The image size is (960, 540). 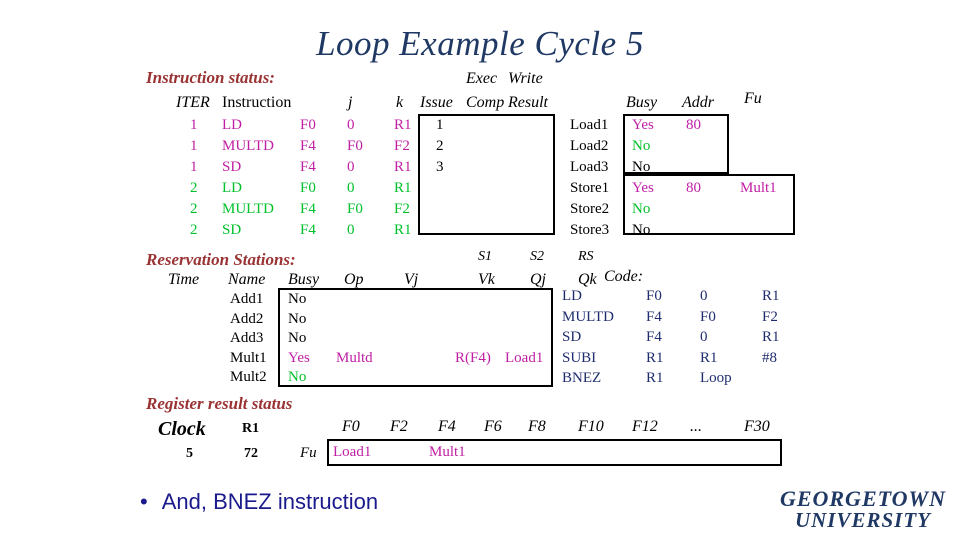 I want to click on register-fu-cell: Mult1, so click(x=447, y=452).